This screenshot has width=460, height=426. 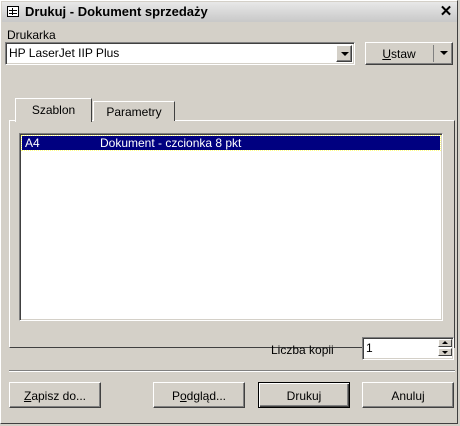 I want to click on spin-up-icon, so click(x=445, y=342).